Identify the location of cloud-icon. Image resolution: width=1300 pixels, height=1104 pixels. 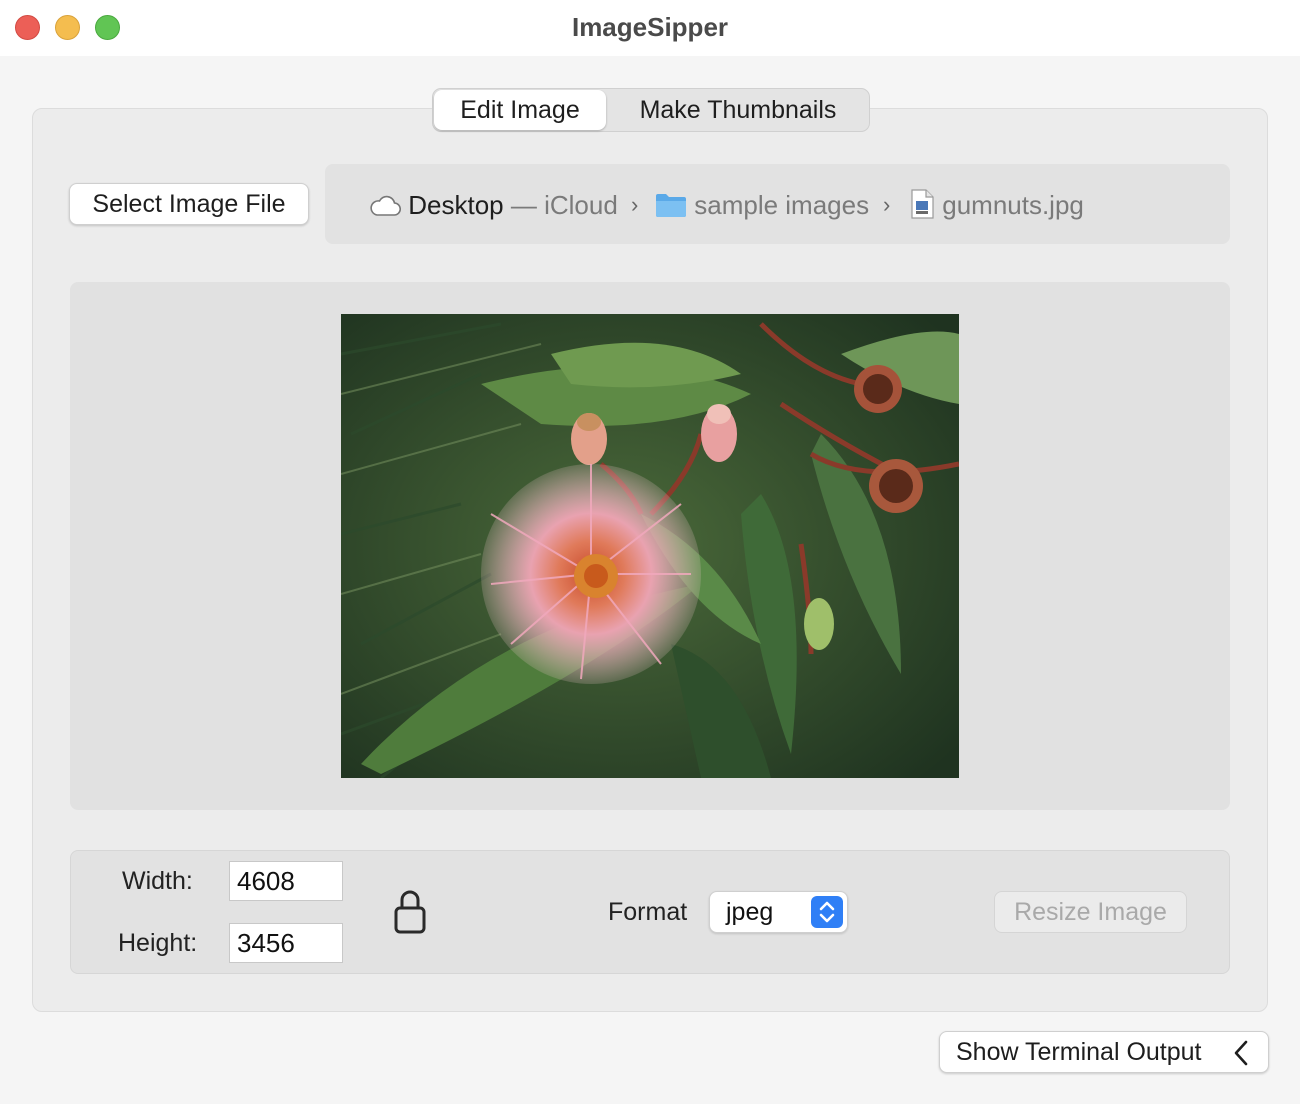
(386, 205).